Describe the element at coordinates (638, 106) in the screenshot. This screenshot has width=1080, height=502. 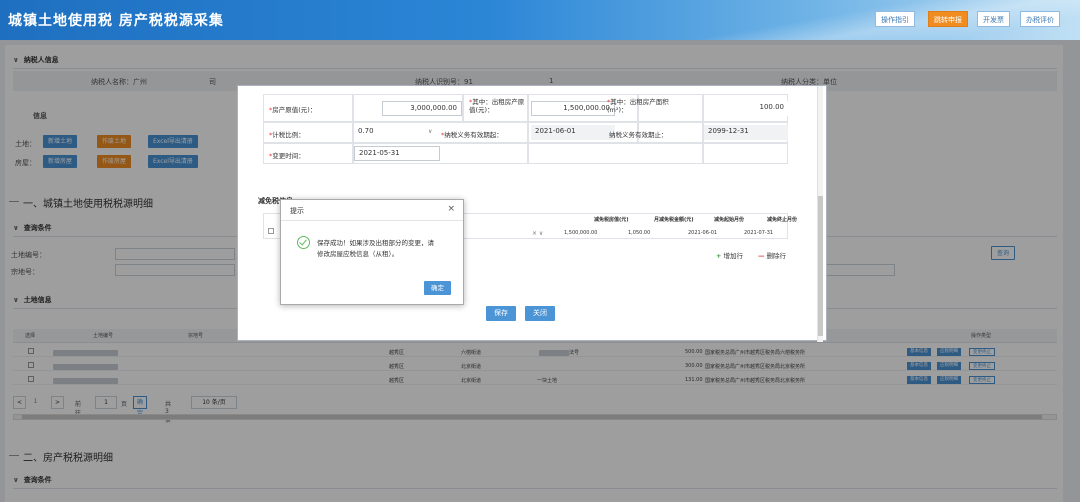
I see `rent-area-label: 其中：出租房产面积(m²)：` at that location.